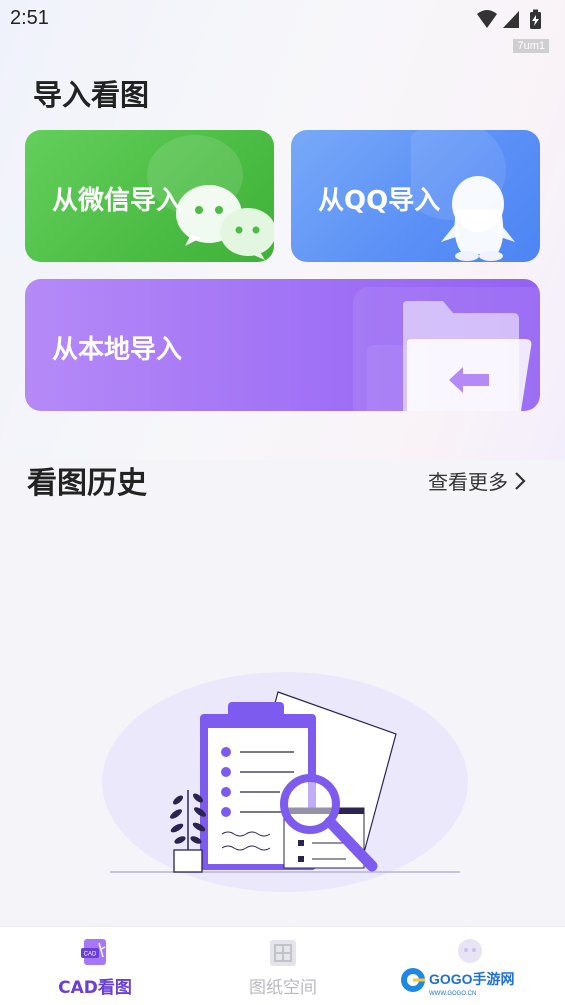  What do you see at coordinates (95, 966) in the screenshot?
I see `tab-cad-viewer: CAD CAD看图` at bounding box center [95, 966].